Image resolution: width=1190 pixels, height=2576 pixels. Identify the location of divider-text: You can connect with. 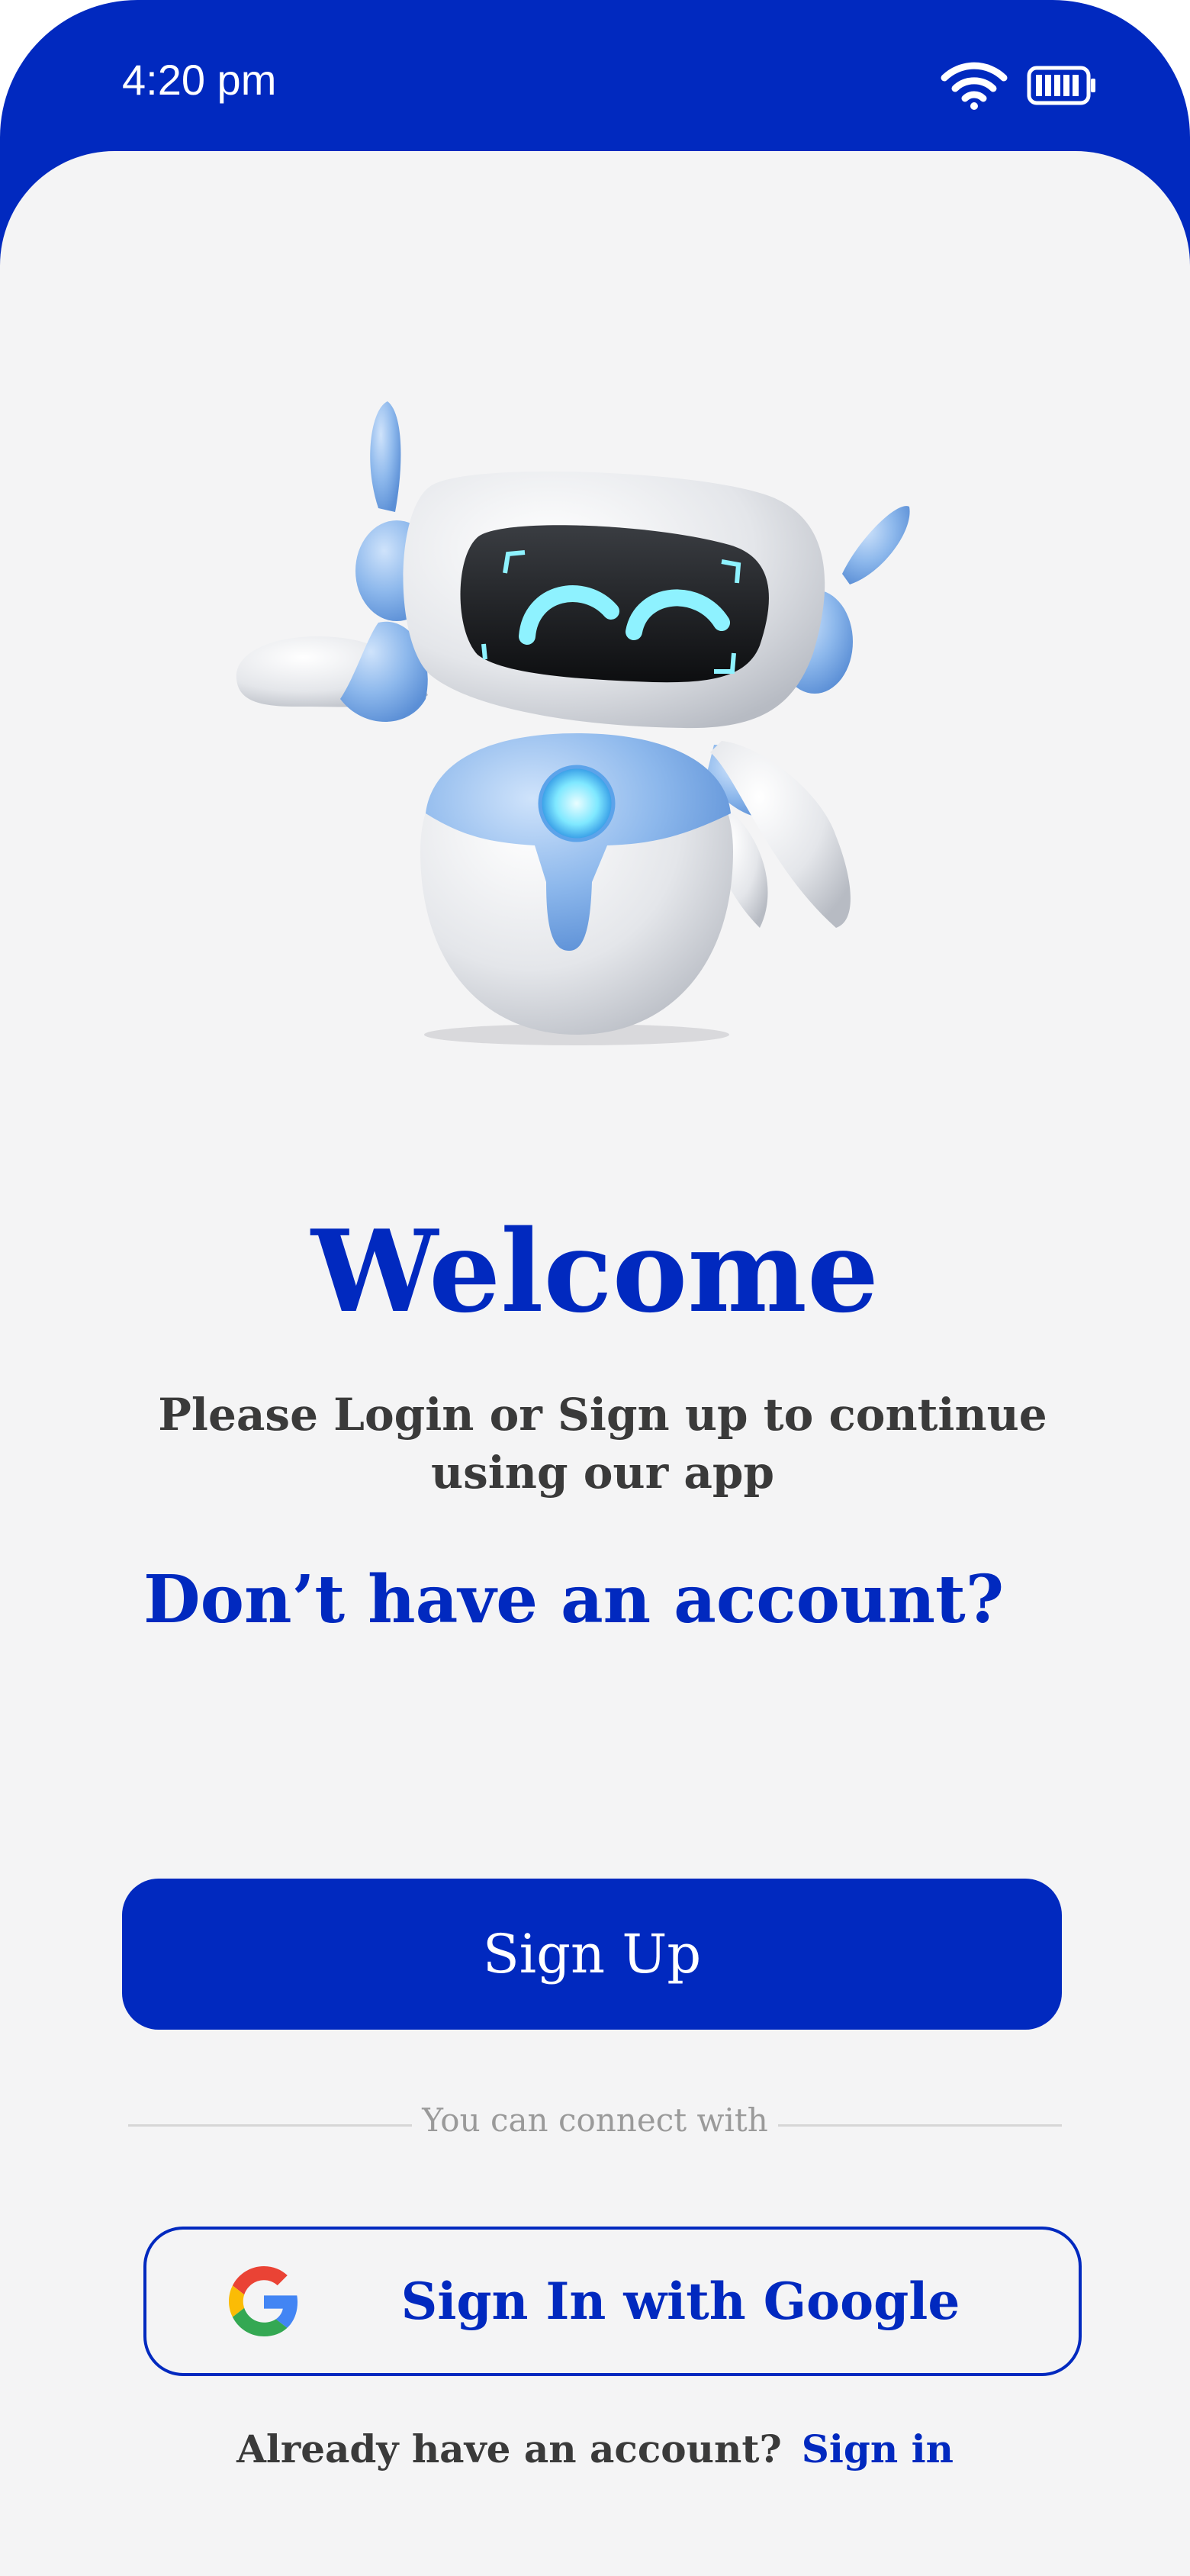
(595, 2120).